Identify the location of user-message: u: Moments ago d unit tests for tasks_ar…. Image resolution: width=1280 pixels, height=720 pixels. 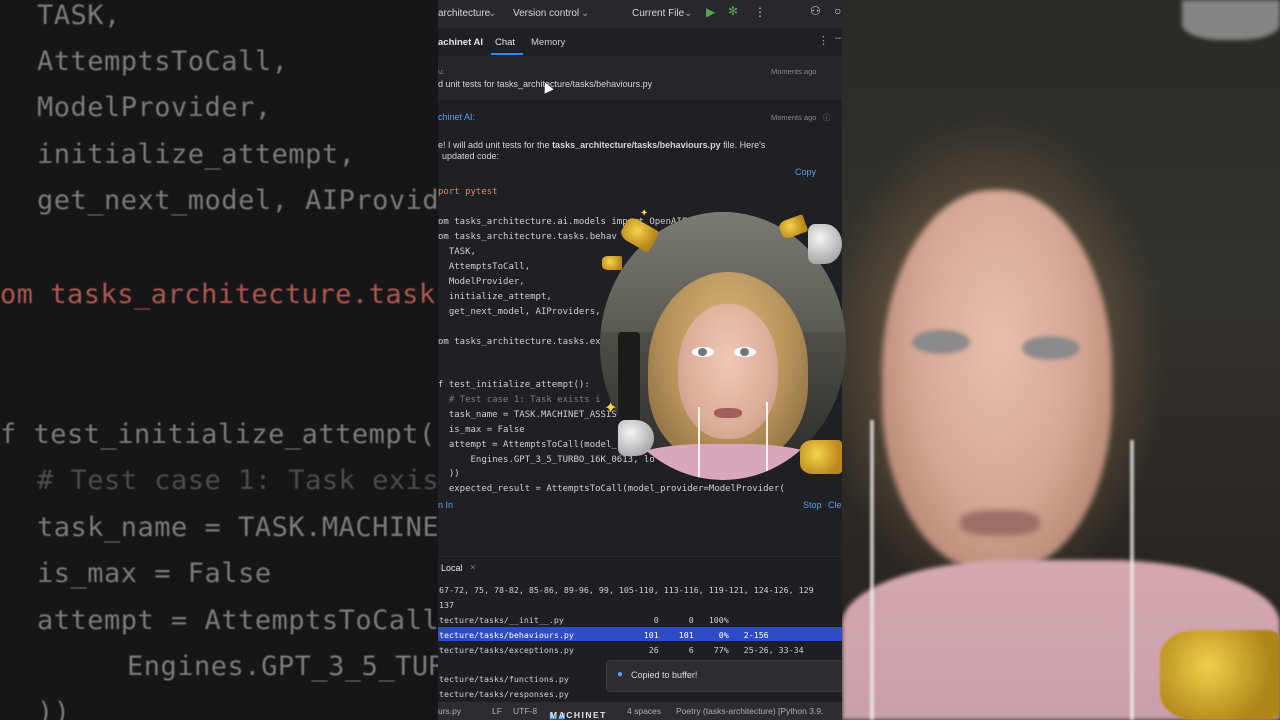
(640, 78).